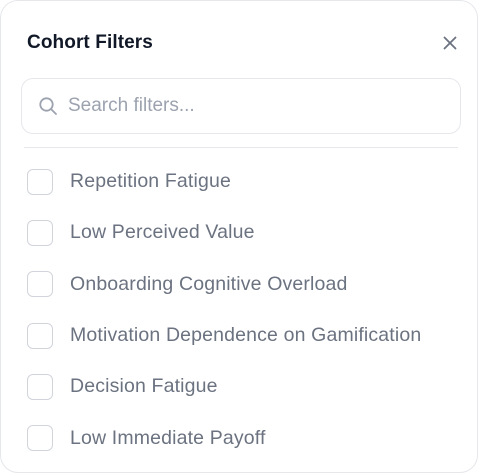  Describe the element at coordinates (144, 386) in the screenshot. I see `filter-label: Decision Fatigue` at that location.